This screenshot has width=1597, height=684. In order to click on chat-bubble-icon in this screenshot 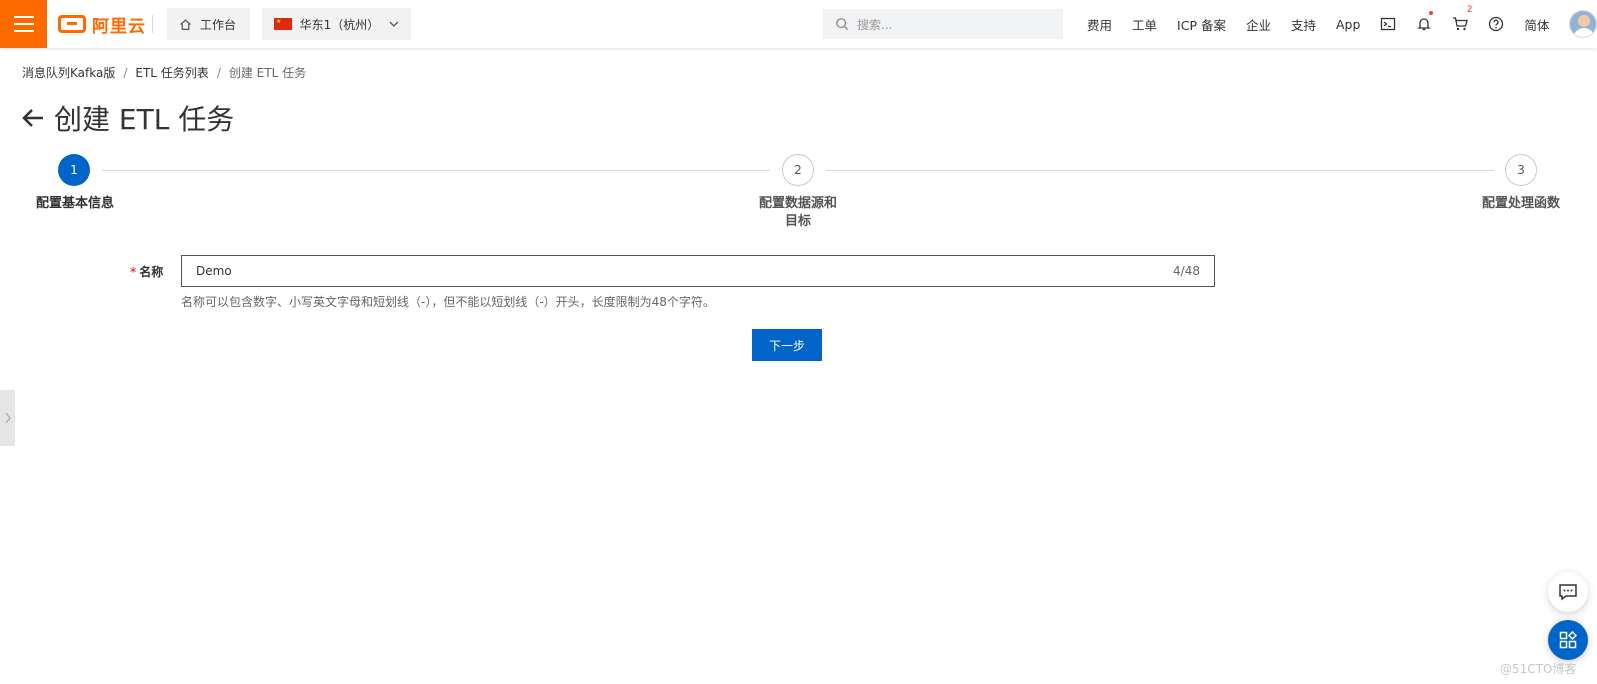, I will do `click(1568, 592)`.